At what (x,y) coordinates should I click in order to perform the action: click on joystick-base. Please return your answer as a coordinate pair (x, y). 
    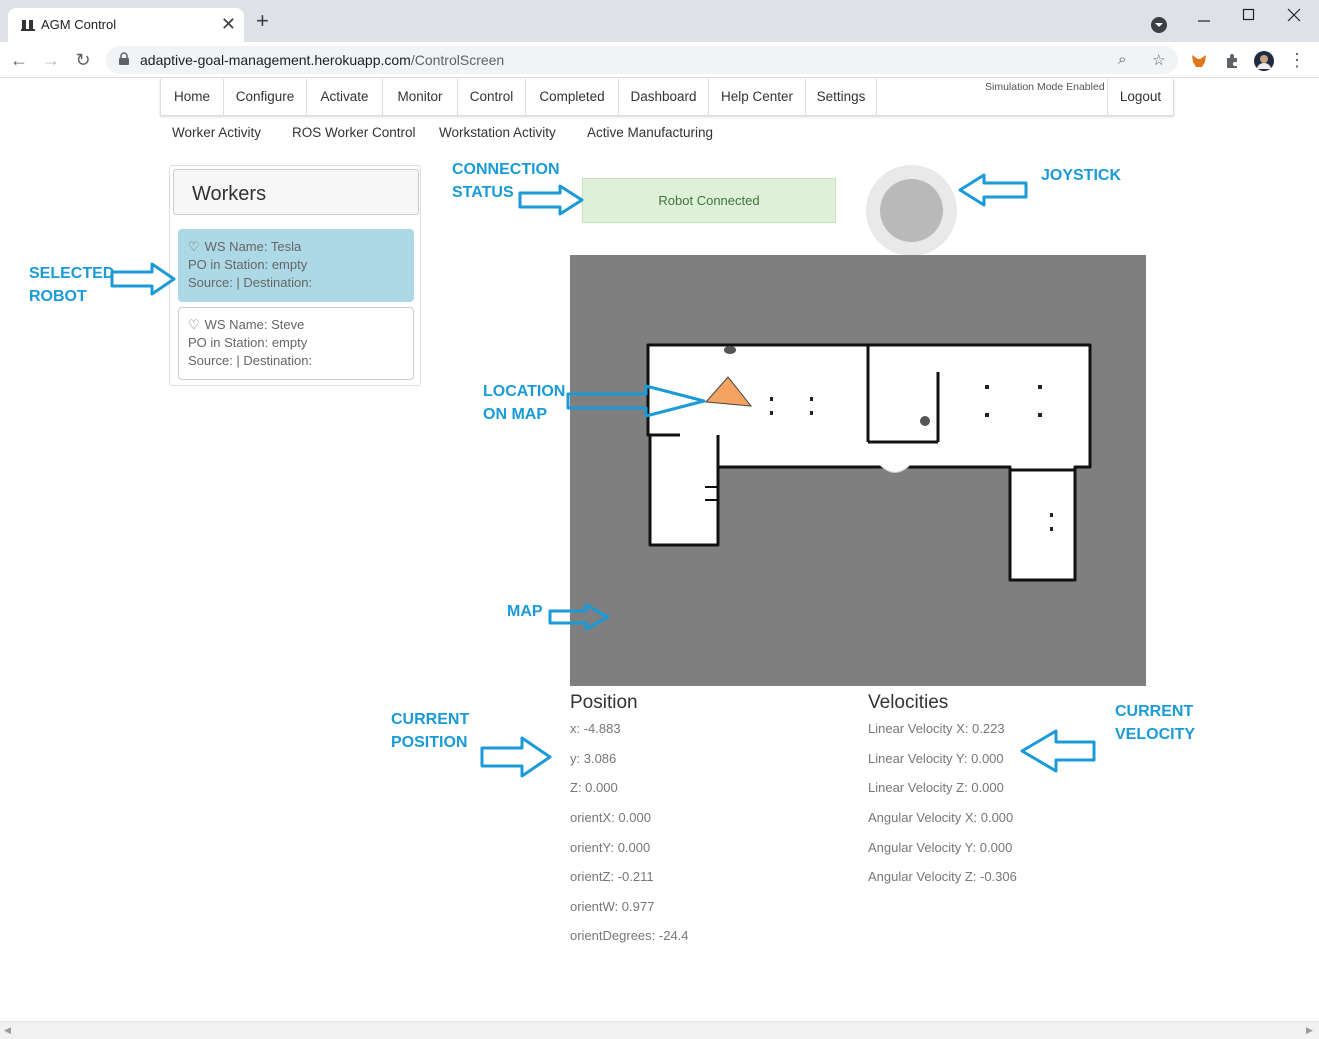
    Looking at the image, I should click on (911, 210).